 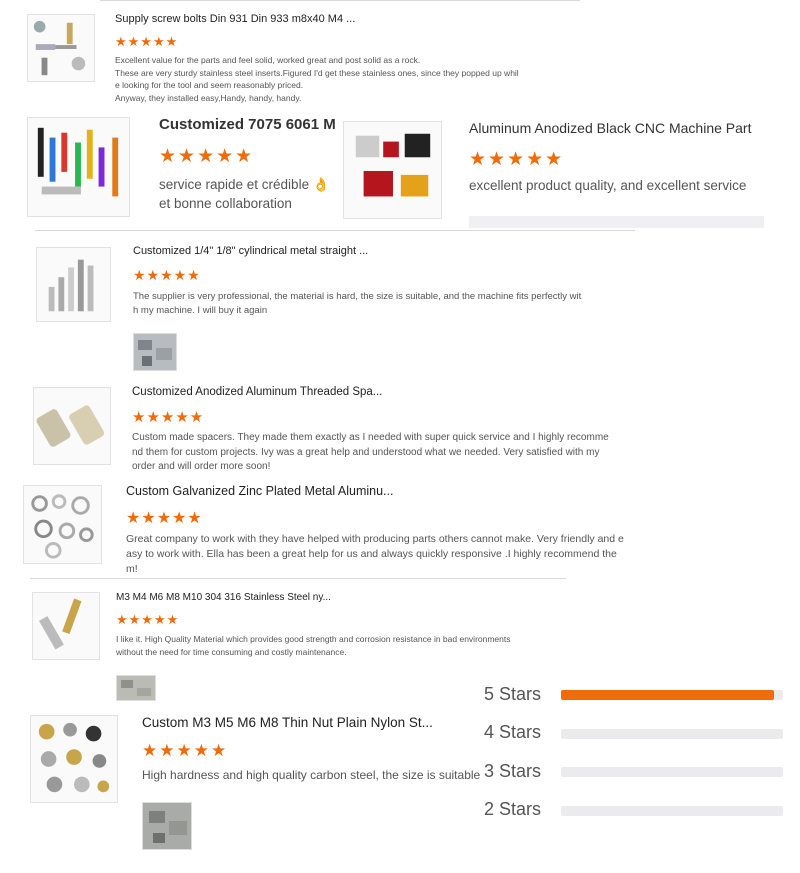 I want to click on product-thumbnail-cnc-parts, so click(x=392, y=170).